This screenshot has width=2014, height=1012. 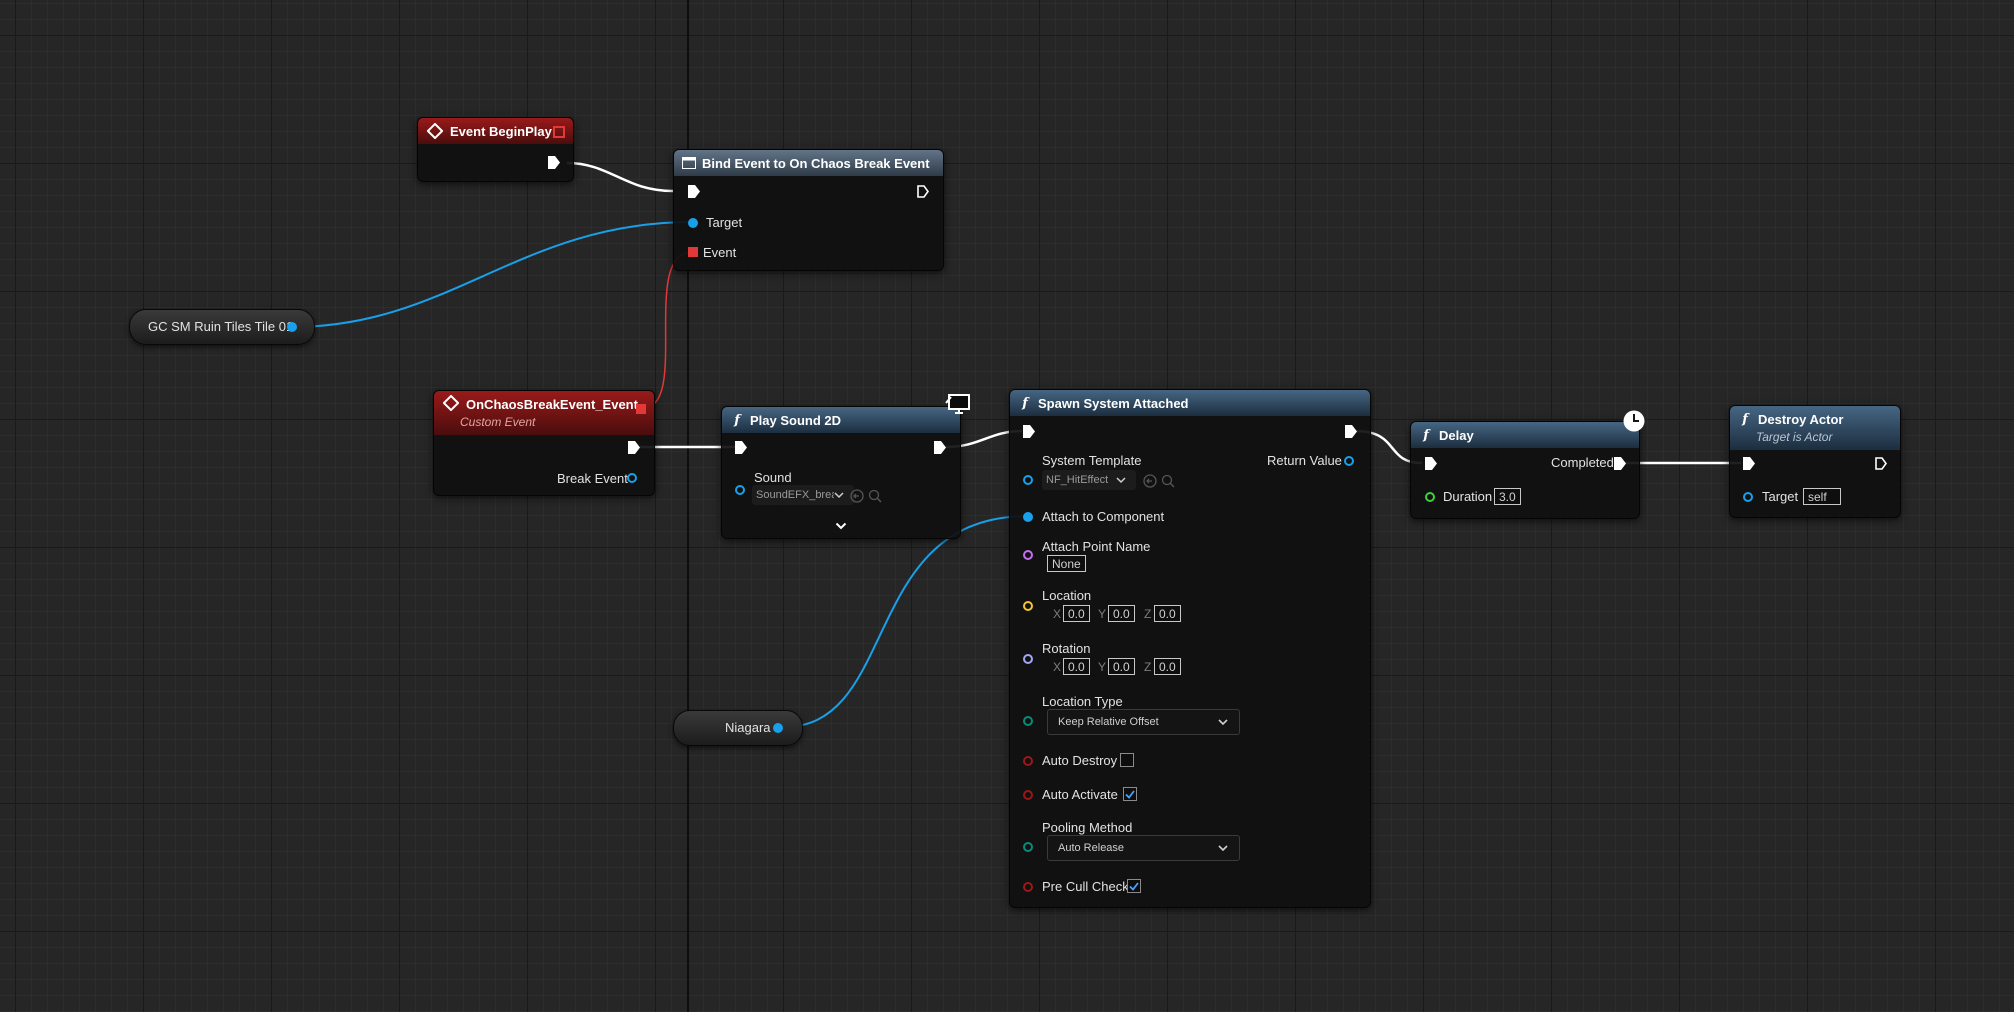 What do you see at coordinates (1815, 428) in the screenshot?
I see `node-header: f Destroy Actor Target is Actor` at bounding box center [1815, 428].